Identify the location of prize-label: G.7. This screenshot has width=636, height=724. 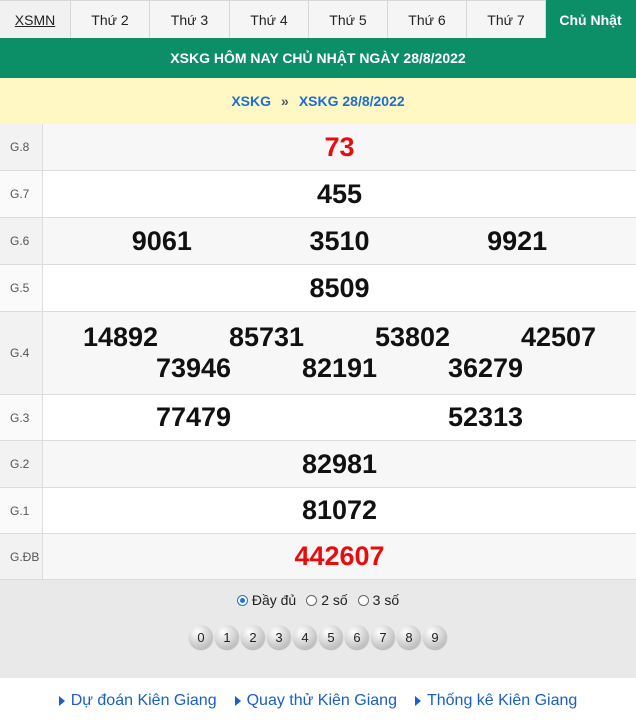
(21, 194).